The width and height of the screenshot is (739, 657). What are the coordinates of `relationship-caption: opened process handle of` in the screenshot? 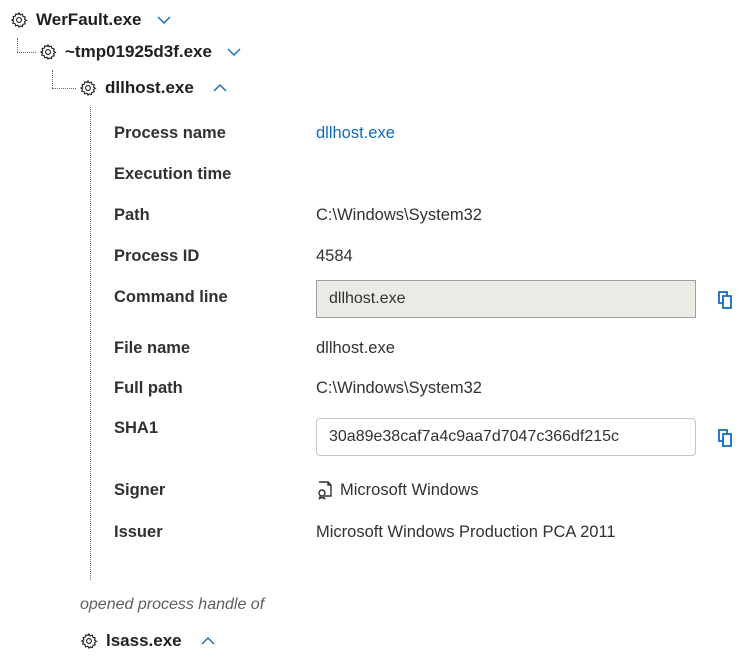 It's located at (172, 604).